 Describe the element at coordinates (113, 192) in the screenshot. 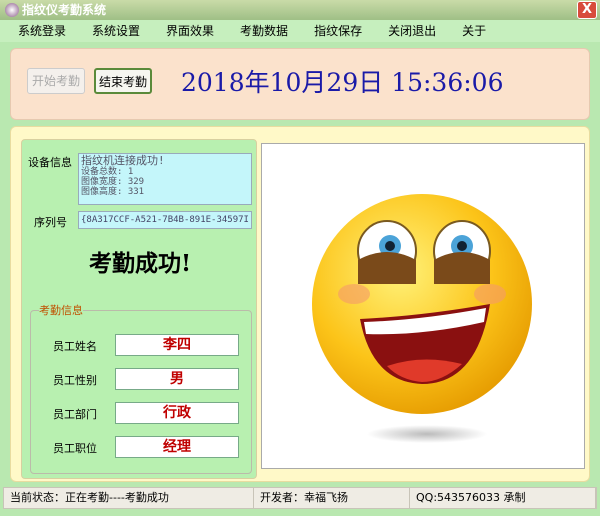

I see `device-line: 图像高度: 331` at that location.